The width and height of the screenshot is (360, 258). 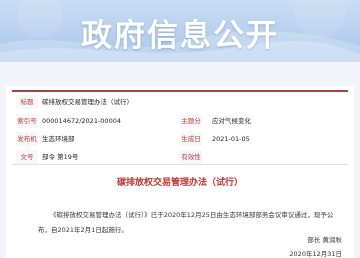 I want to click on metadata-row-index: 索引号 000014672/2021-00004 主题分类 应对气候变化, so click(x=180, y=126).